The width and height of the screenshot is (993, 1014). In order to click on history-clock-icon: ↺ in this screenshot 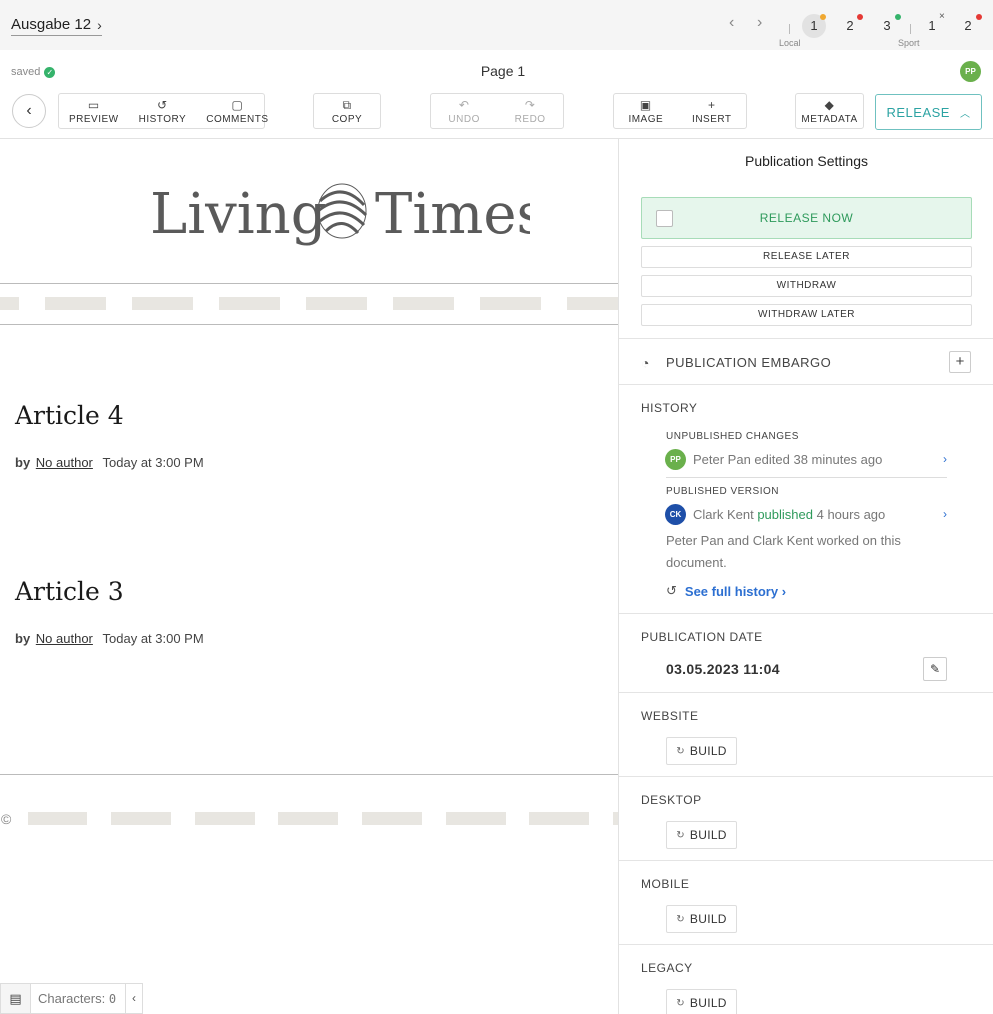, I will do `click(671, 590)`.